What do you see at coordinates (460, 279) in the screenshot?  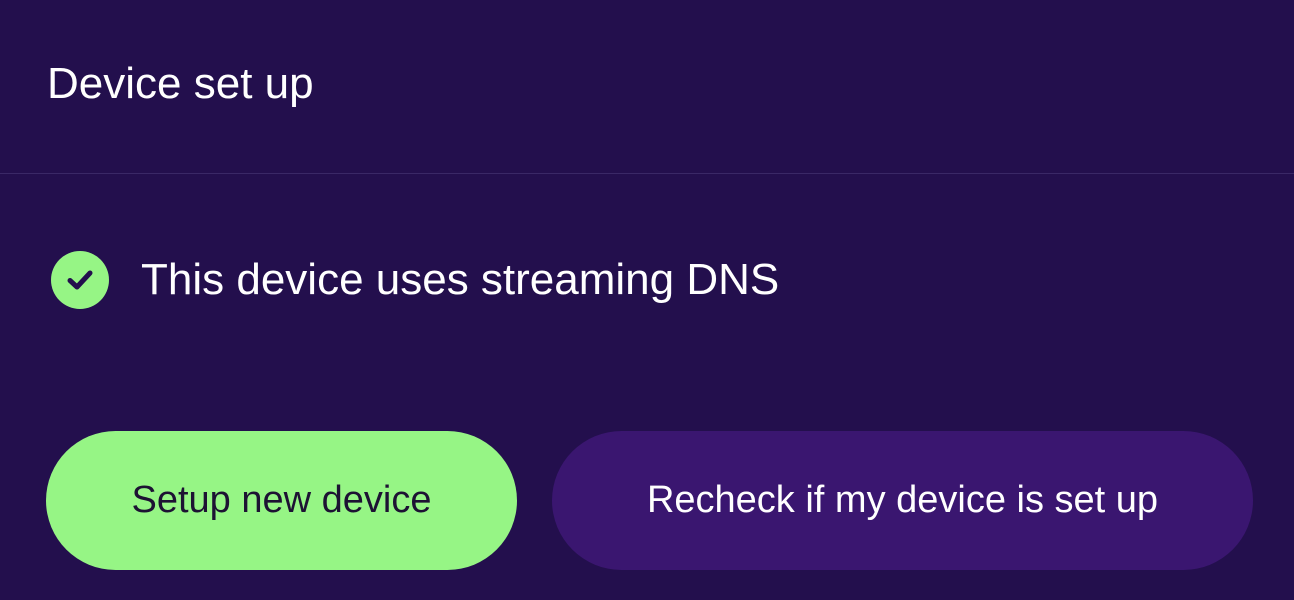 I see `status-text: This device uses streaming DNS` at bounding box center [460, 279].